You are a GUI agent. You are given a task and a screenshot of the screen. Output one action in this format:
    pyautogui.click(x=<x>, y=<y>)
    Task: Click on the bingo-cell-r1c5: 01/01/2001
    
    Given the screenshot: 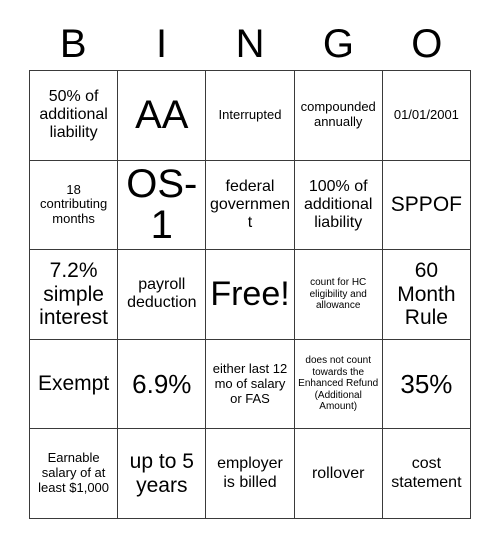 What is the action you would take?
    pyautogui.click(x=426, y=116)
    